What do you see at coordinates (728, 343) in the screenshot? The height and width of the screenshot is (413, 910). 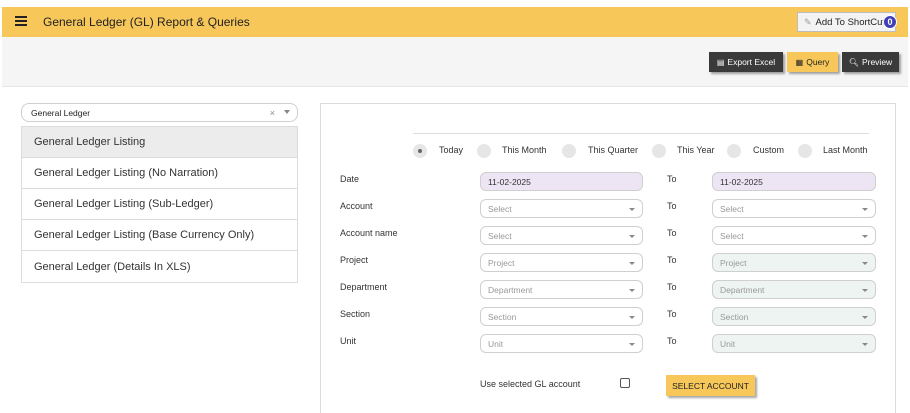 I see `unit-to-value: Unit` at bounding box center [728, 343].